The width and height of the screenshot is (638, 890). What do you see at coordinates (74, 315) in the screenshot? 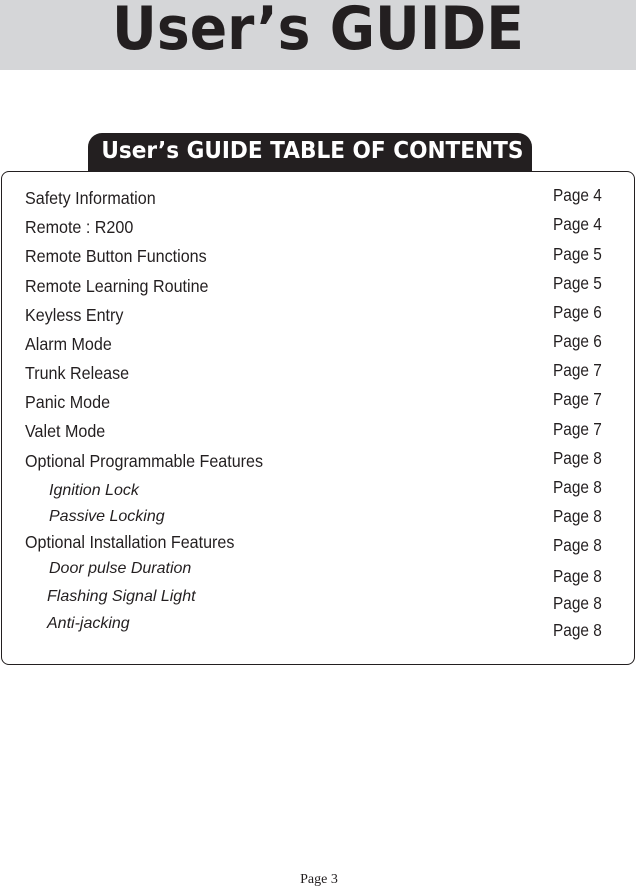
I see `toc-entry-keyless-entry: Keyless Entry` at bounding box center [74, 315].